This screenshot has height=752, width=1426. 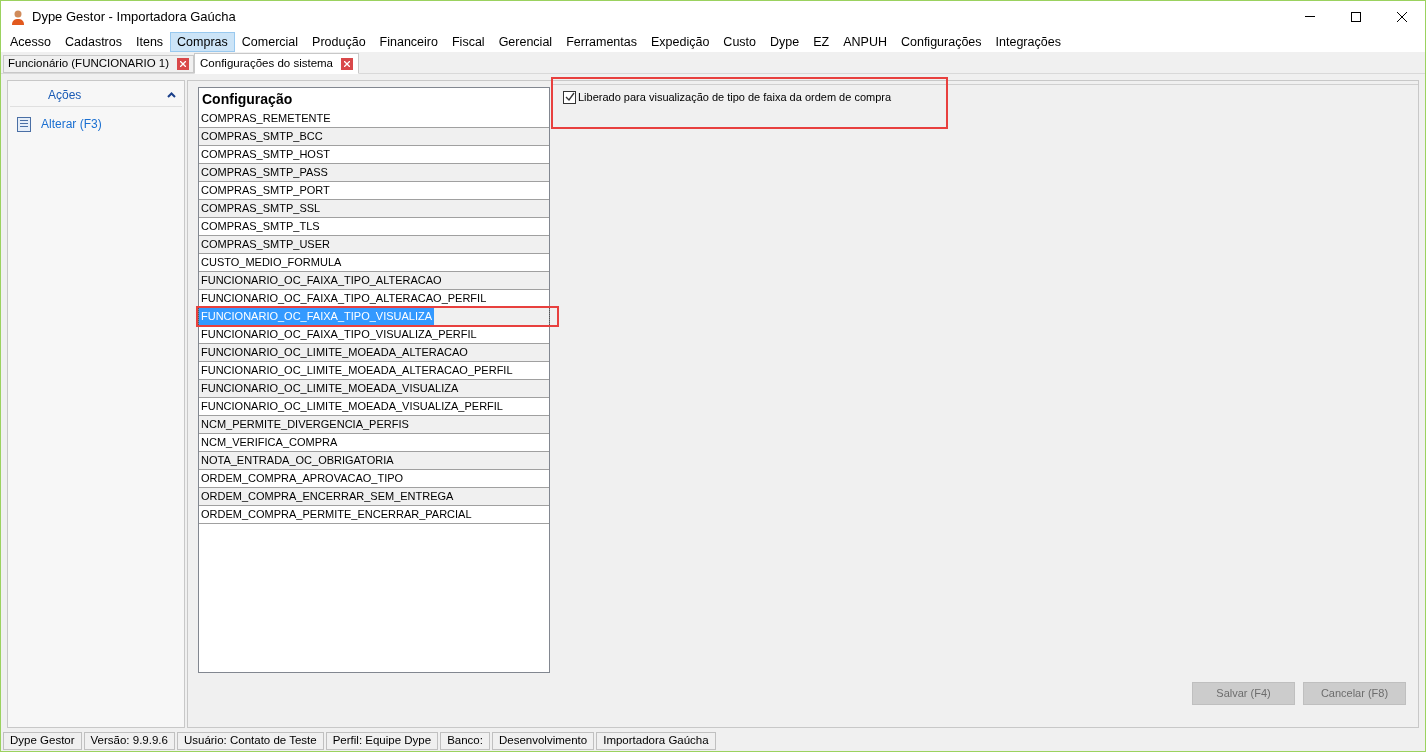 I want to click on table-cell-text: ORDEM_COMPRA_ENCERRAR_SEM_ENTREGA, so click(x=327, y=497).